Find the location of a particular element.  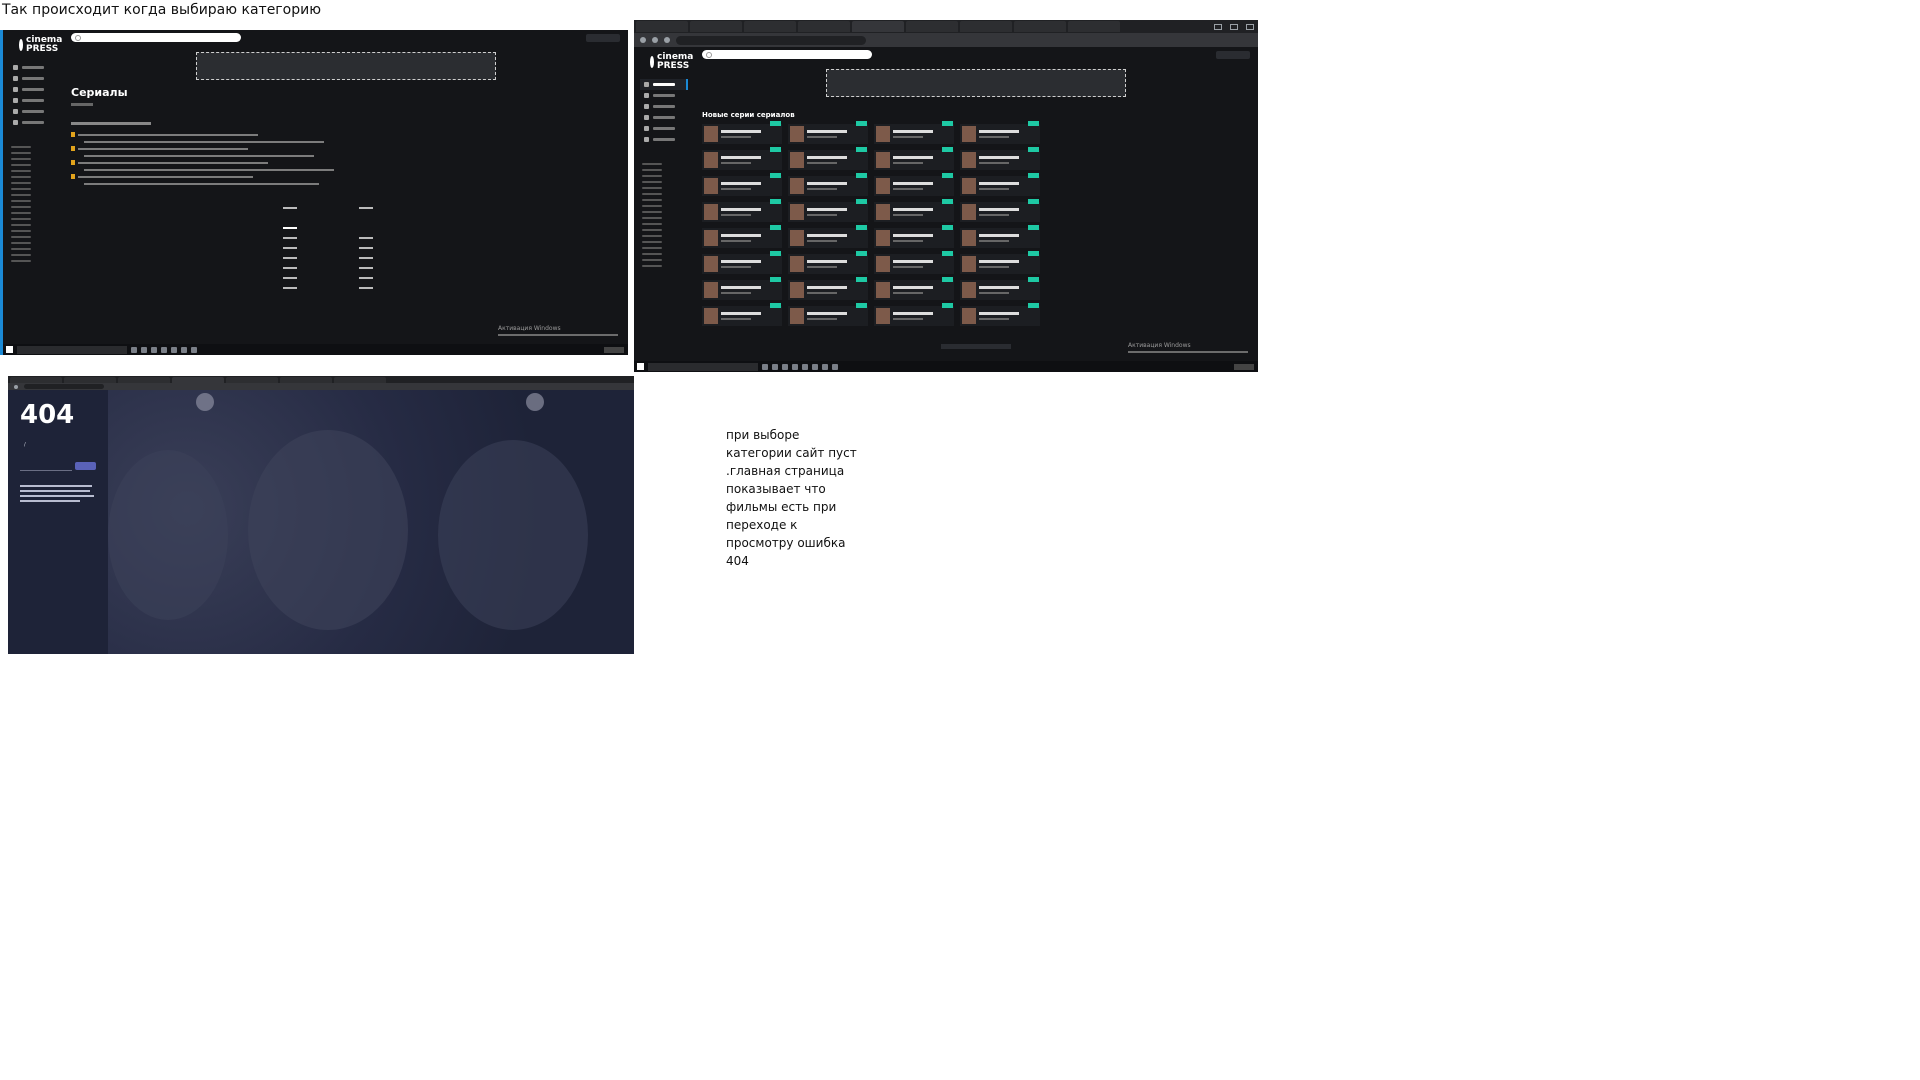

taskbar-search-input is located at coordinates (72, 349).